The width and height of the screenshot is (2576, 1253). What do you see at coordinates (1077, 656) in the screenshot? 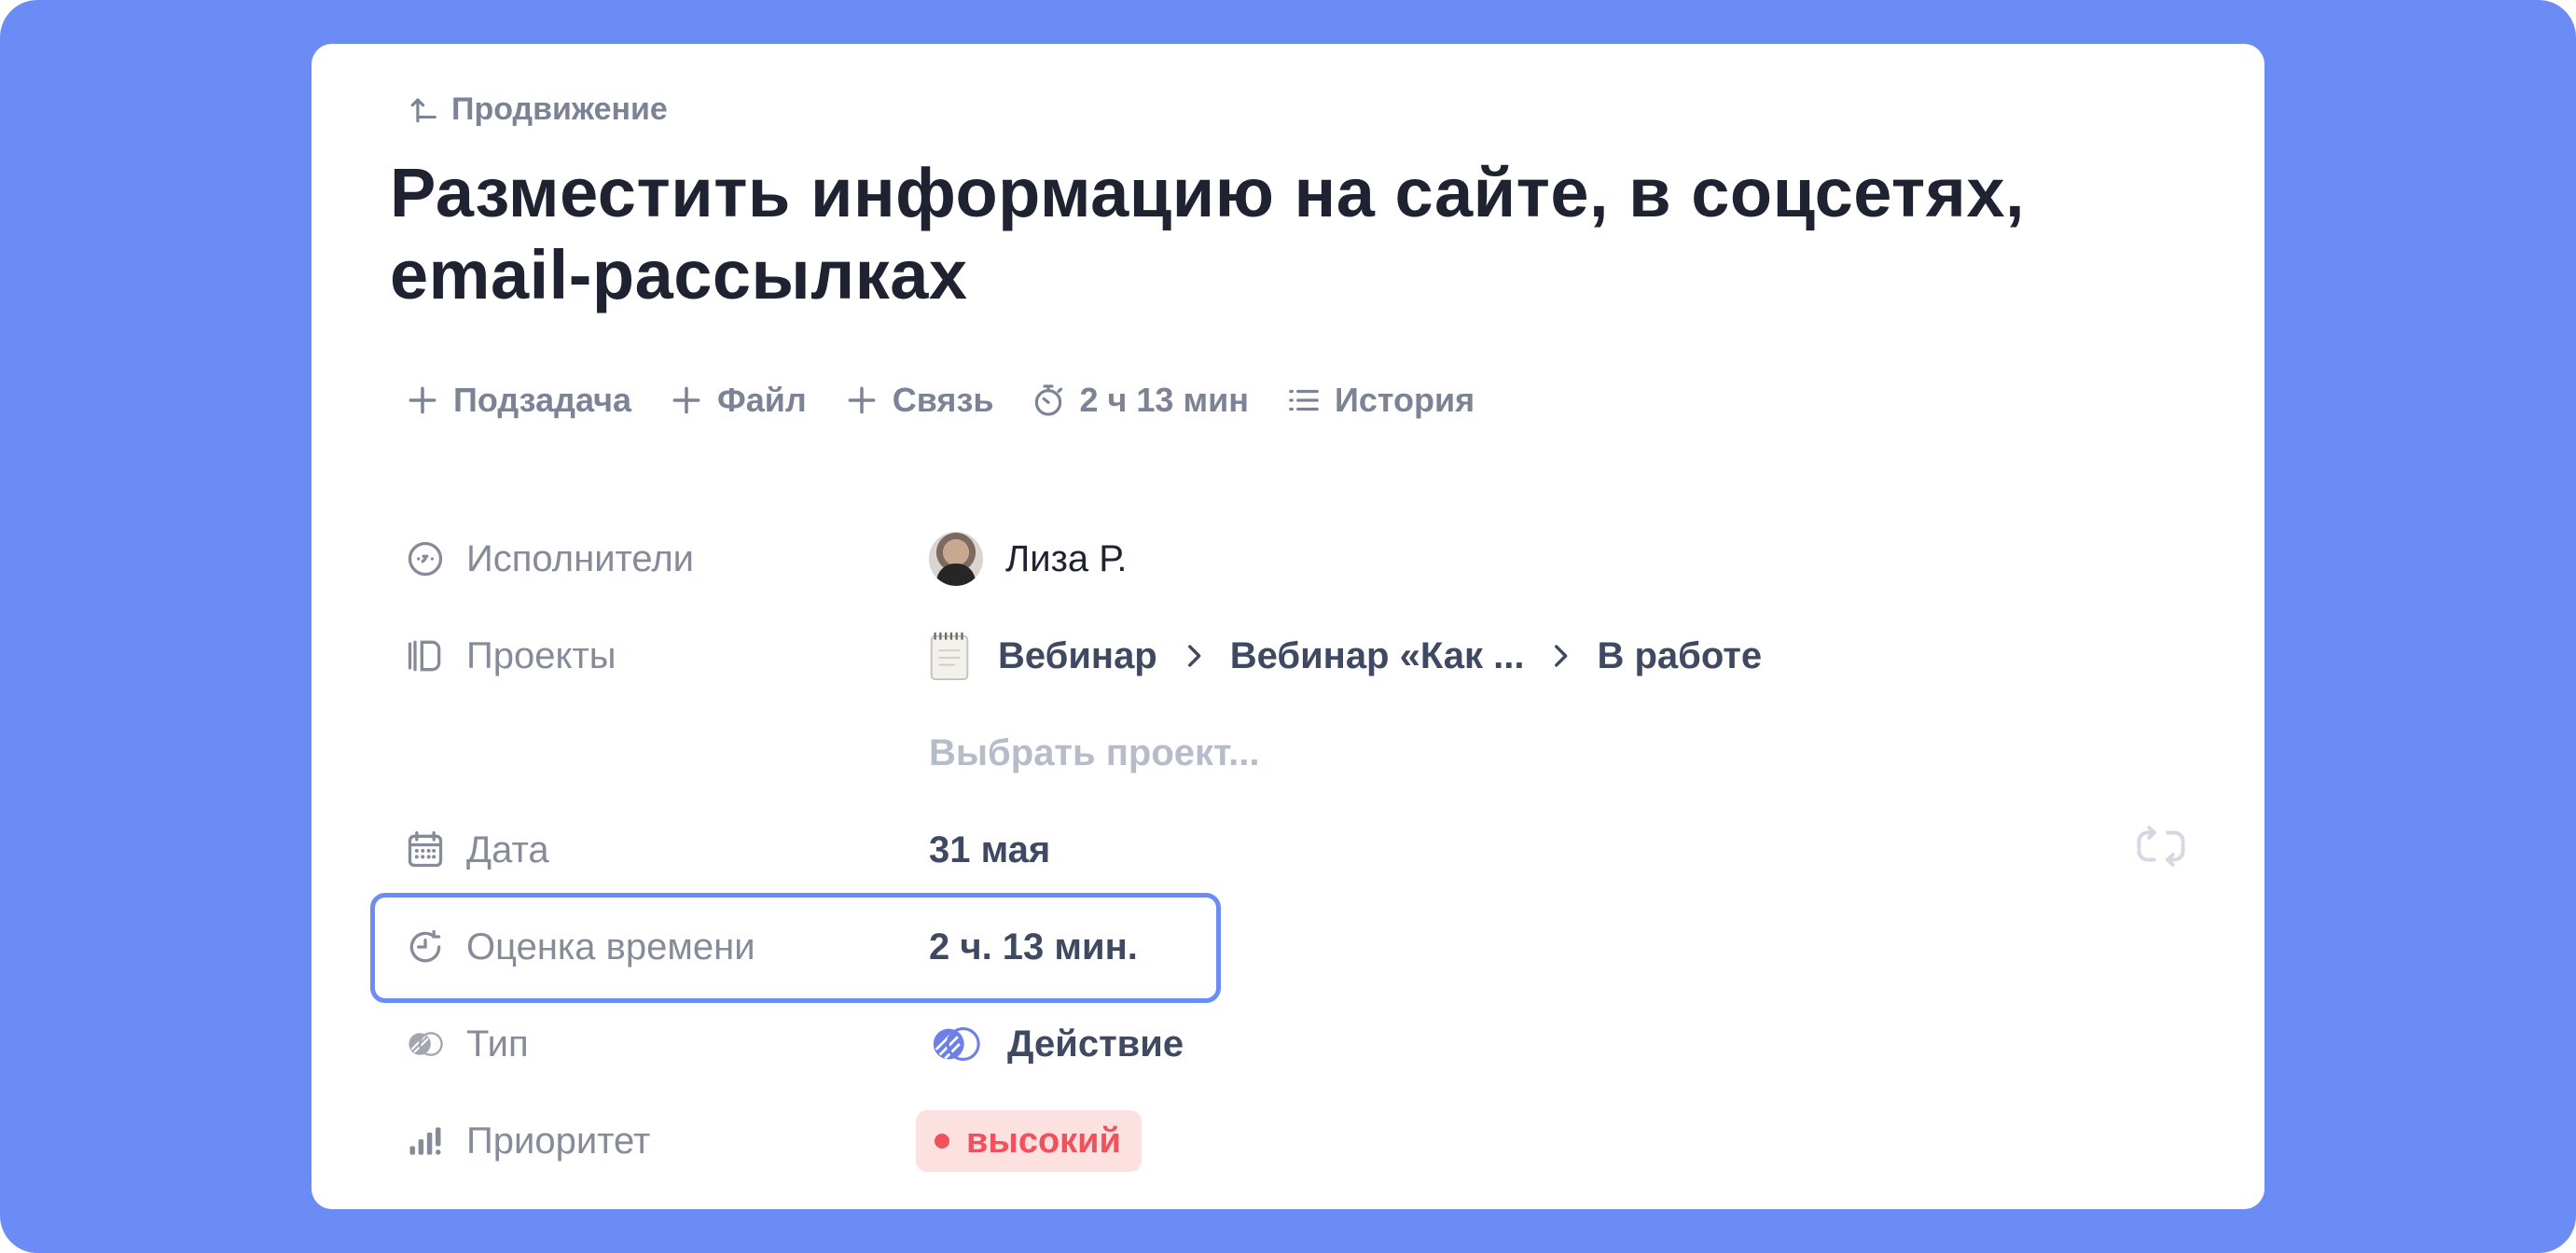
I see `project-path-item: Вебинар` at bounding box center [1077, 656].